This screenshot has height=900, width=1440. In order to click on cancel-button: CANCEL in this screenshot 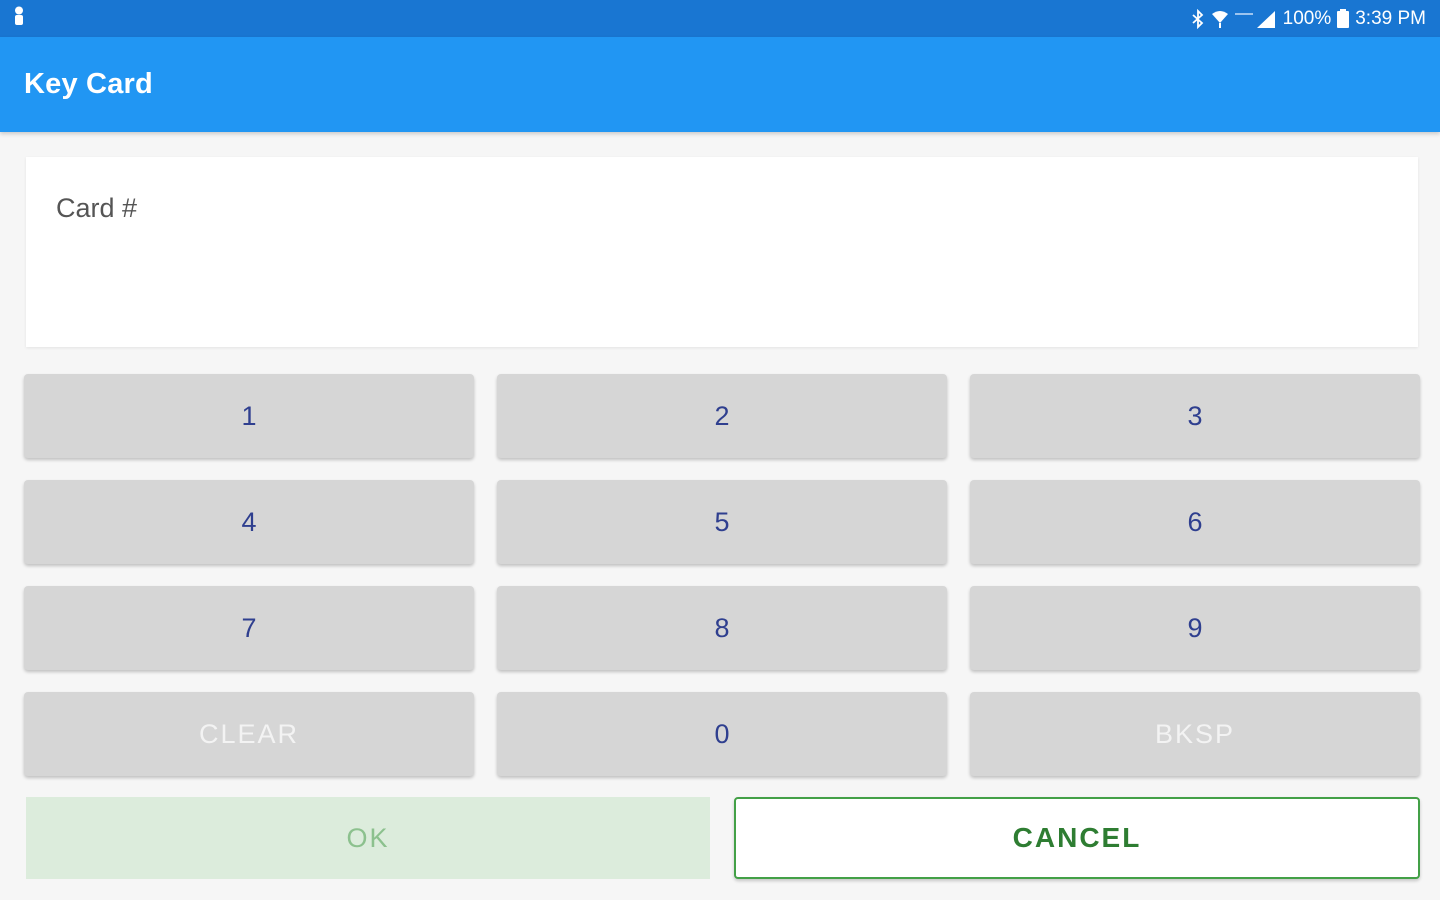, I will do `click(1077, 838)`.